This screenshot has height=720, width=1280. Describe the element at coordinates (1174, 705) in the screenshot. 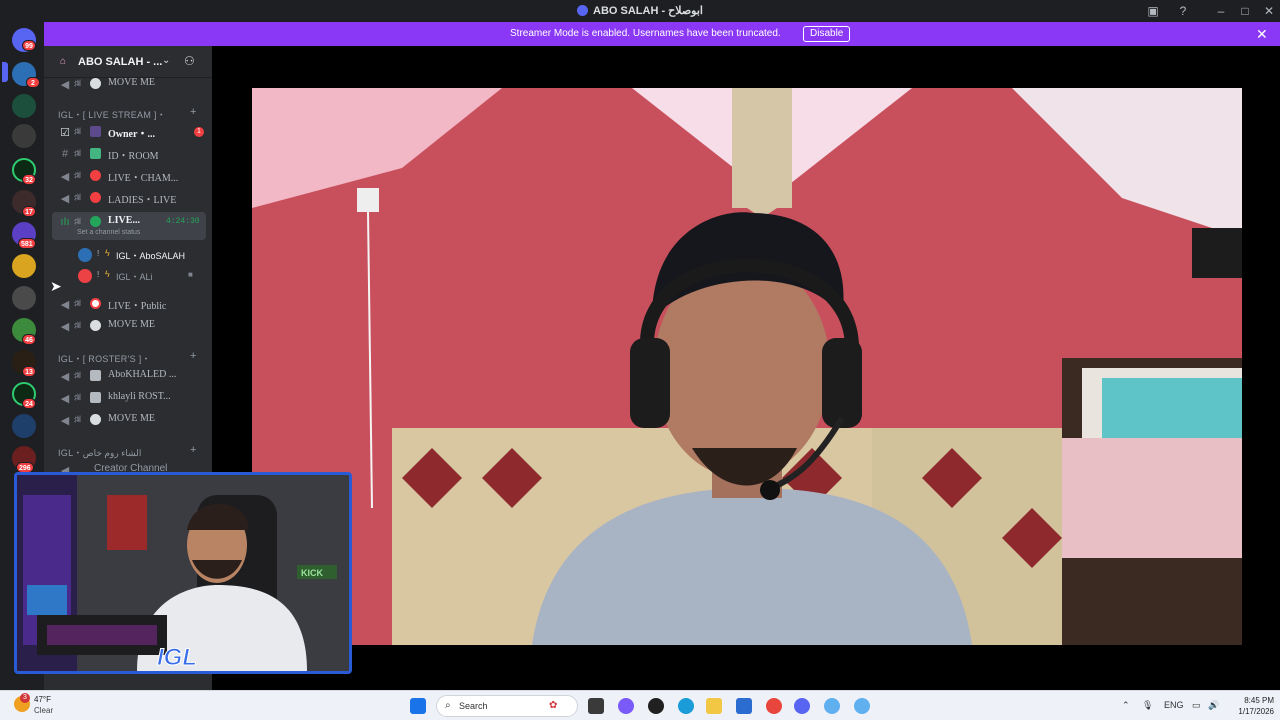

I see `language-indicator: ENG` at that location.